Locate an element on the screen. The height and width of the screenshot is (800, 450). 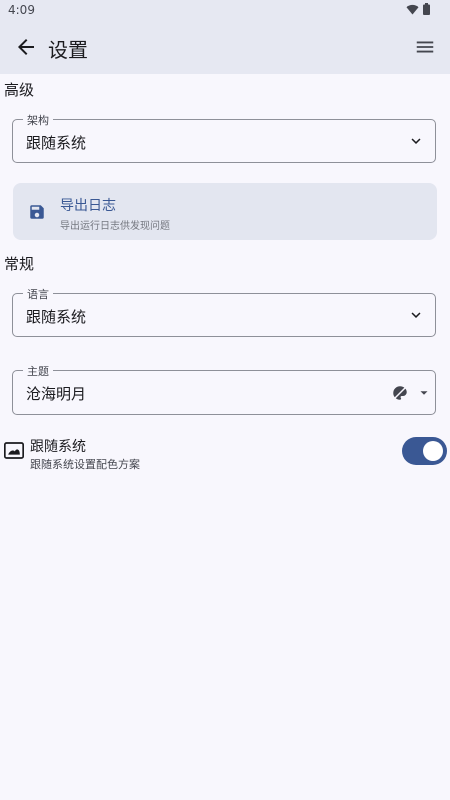
arch-label: 架构 is located at coordinates (38, 120).